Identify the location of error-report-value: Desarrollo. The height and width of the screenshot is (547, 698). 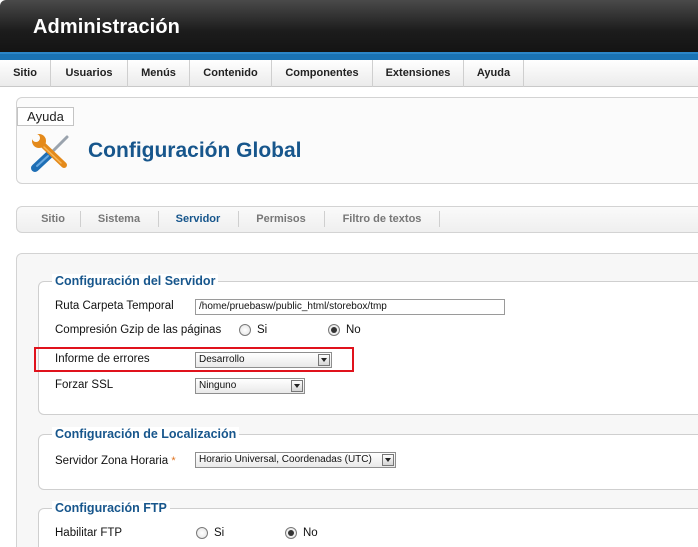
(222, 359).